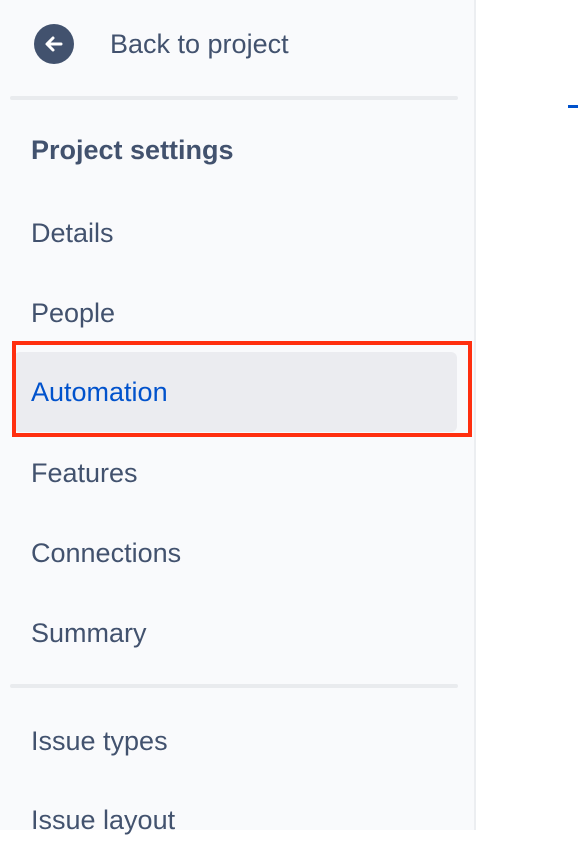 This screenshot has height=856, width=578. What do you see at coordinates (235, 392) in the screenshot?
I see `sidebar-item-automation: Automation` at bounding box center [235, 392].